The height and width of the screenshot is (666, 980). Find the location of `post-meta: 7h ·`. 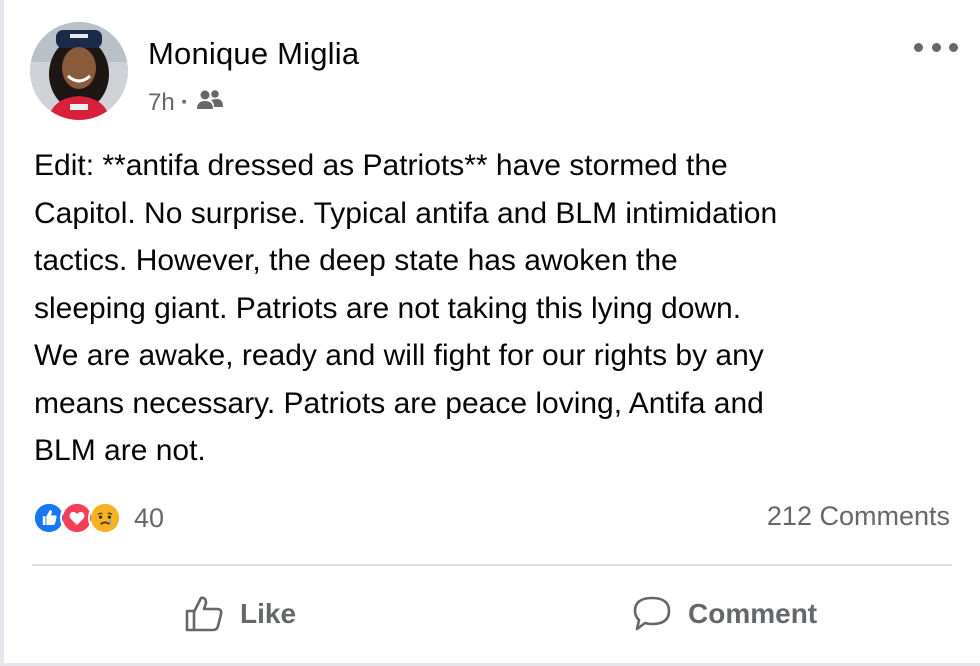

post-meta: 7h · is located at coordinates (185, 103).